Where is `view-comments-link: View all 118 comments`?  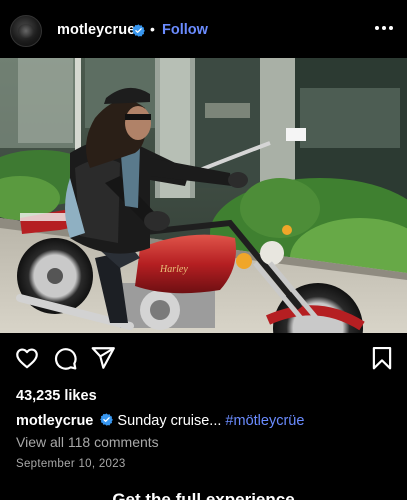
view-comments-link: View all 118 comments is located at coordinates (87, 442).